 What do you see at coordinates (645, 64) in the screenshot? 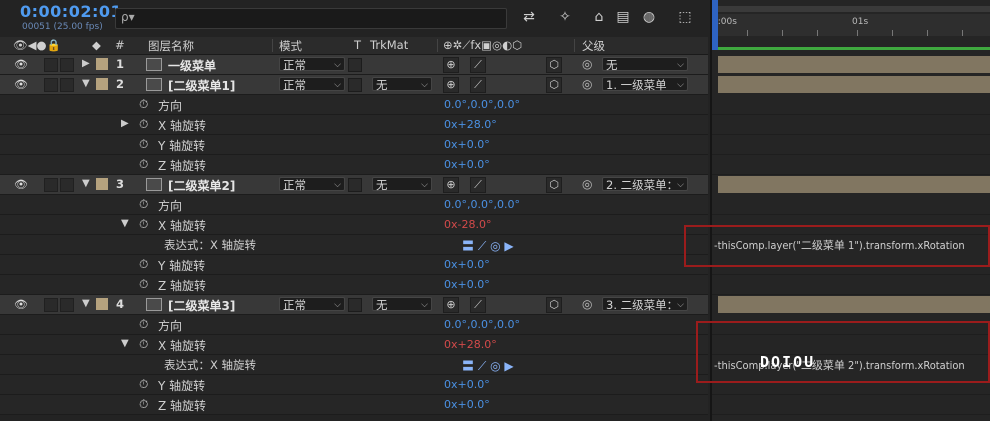
I see `parent-dropdown: 无 ⌵` at bounding box center [645, 64].